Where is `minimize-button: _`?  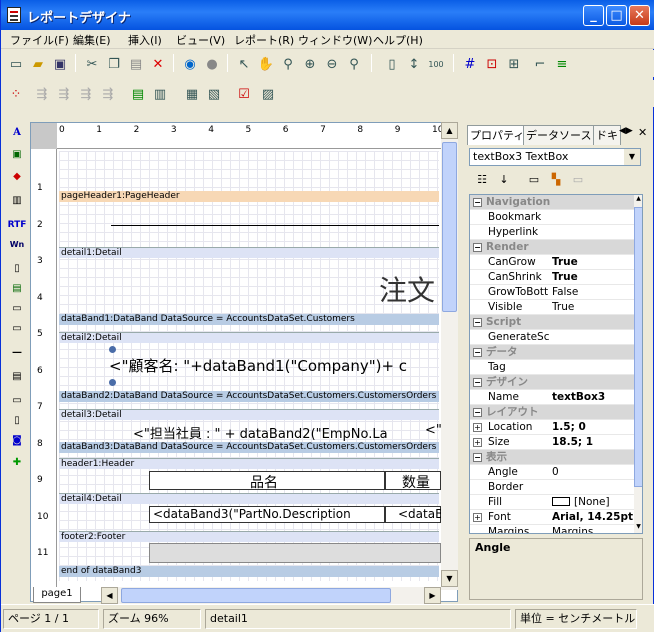 minimize-button: _ is located at coordinates (593, 15).